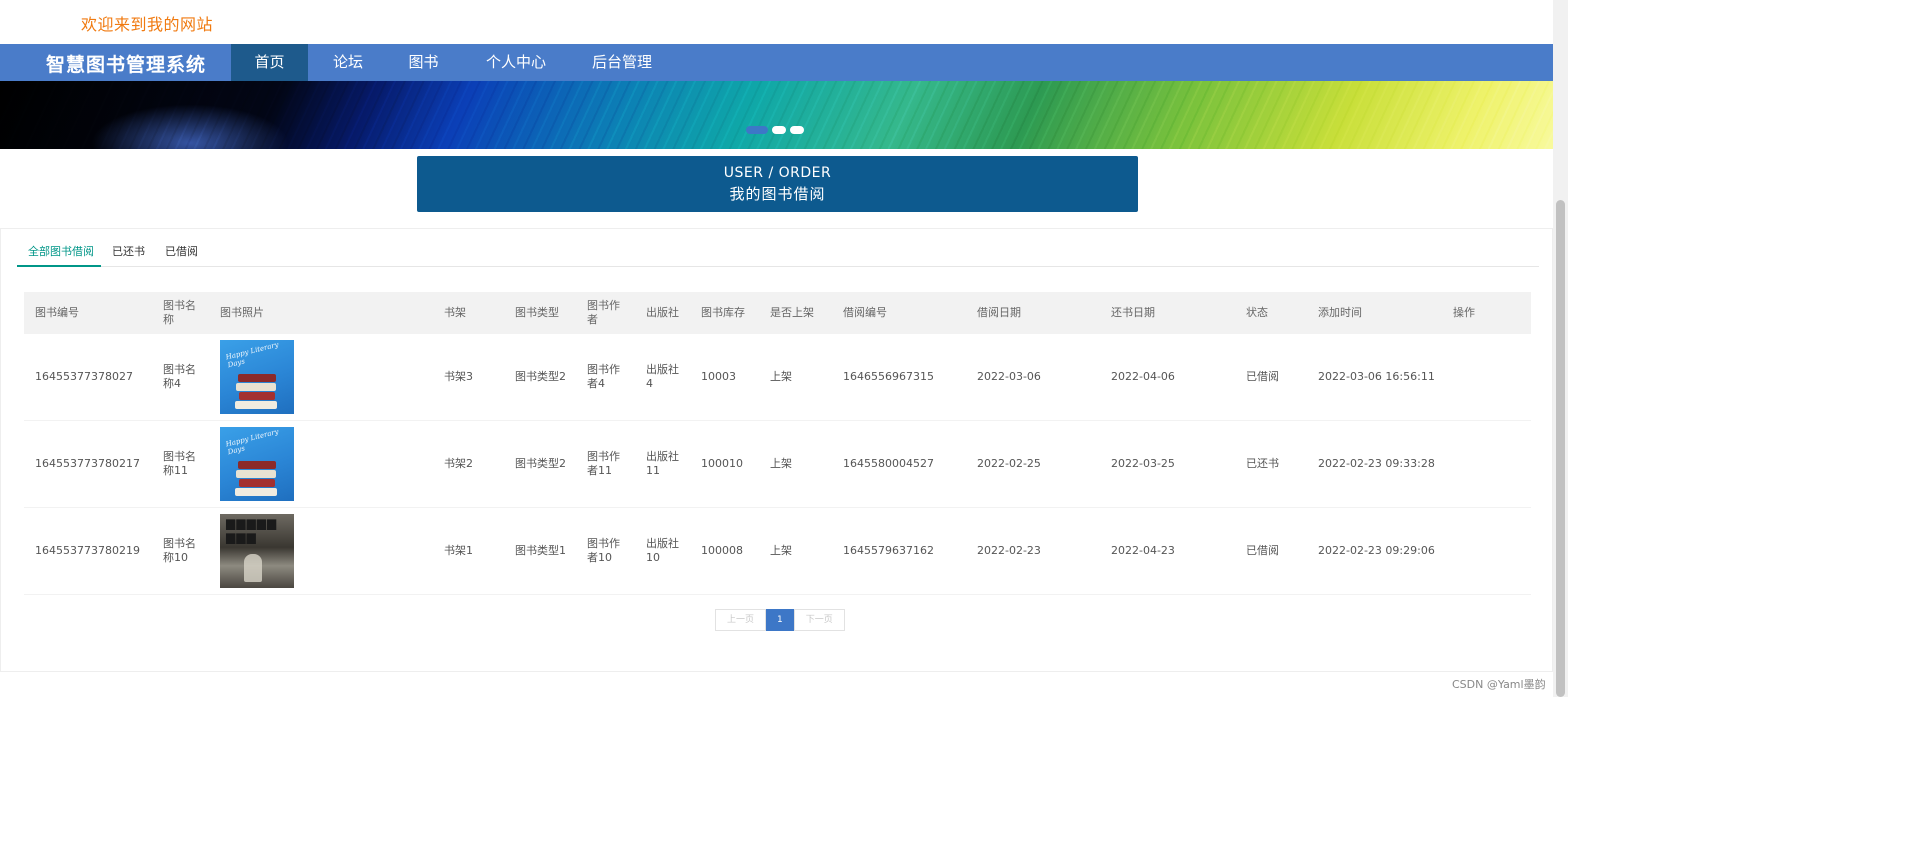 The height and width of the screenshot is (853, 1919). What do you see at coordinates (662, 550) in the screenshot?
I see `cell-publisher: 出版社10` at bounding box center [662, 550].